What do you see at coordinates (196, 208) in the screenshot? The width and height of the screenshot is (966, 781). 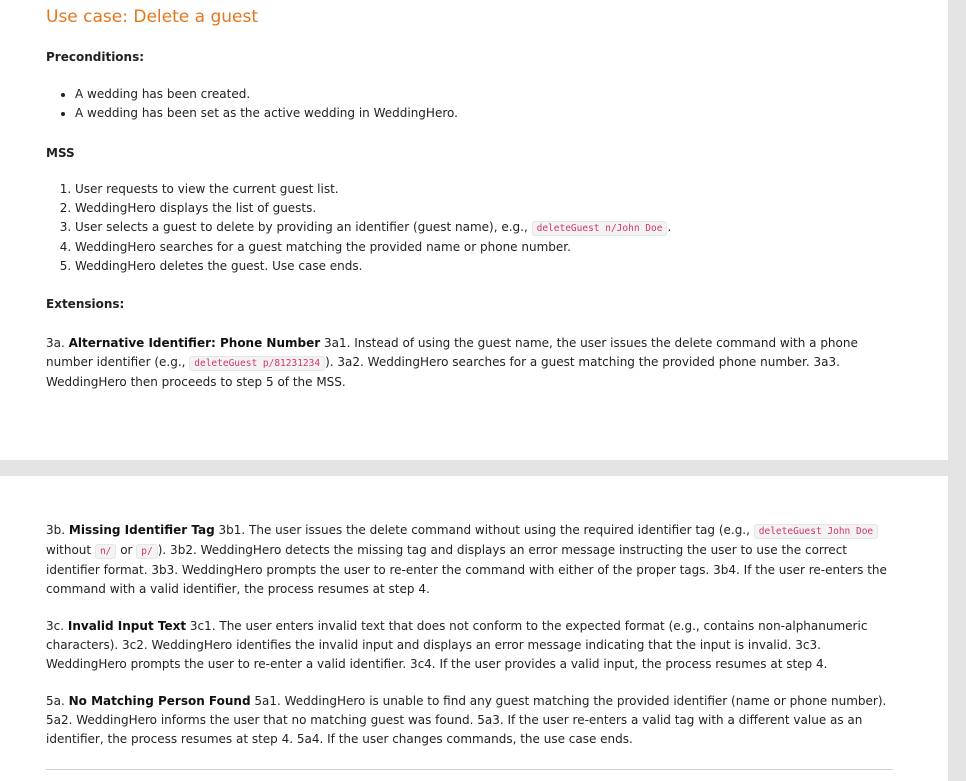 I see `step-text: WeddingHero displays the list of guests.` at bounding box center [196, 208].